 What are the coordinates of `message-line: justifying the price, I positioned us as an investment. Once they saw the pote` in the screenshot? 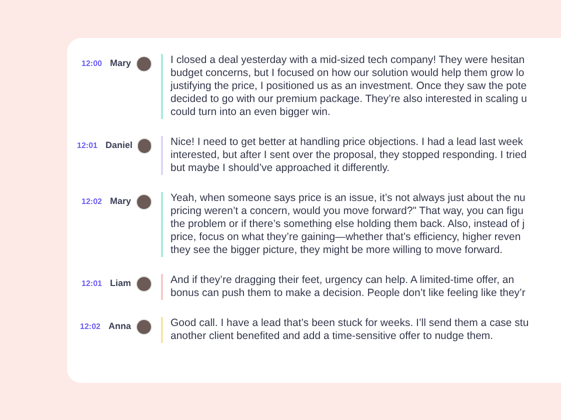 It's located at (348, 86).